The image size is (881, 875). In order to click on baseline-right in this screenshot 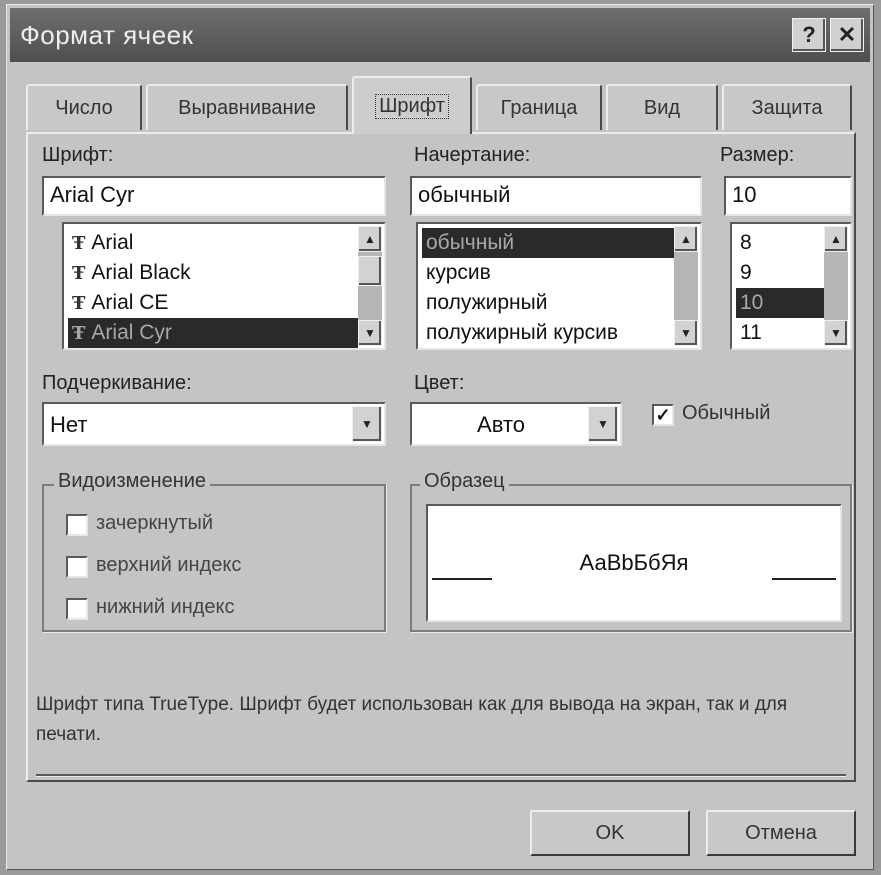, I will do `click(804, 579)`.